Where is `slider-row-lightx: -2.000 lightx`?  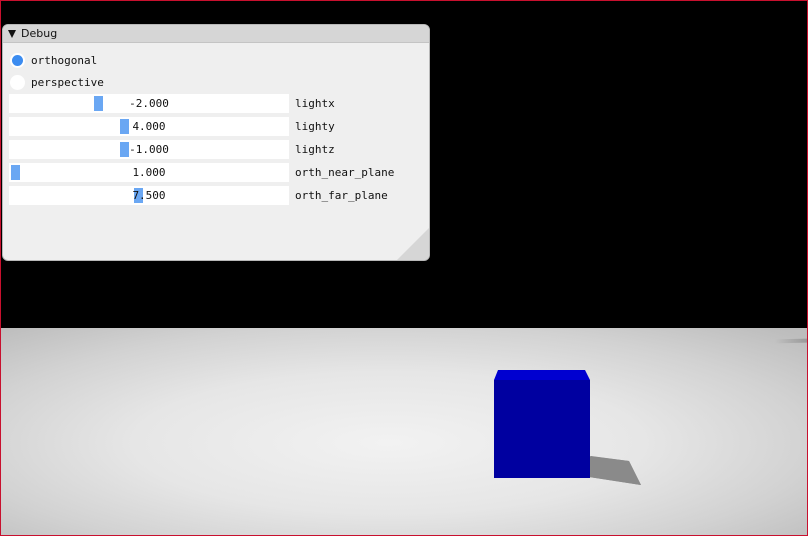
slider-row-lightx: -2.000 lightx is located at coordinates (214, 103).